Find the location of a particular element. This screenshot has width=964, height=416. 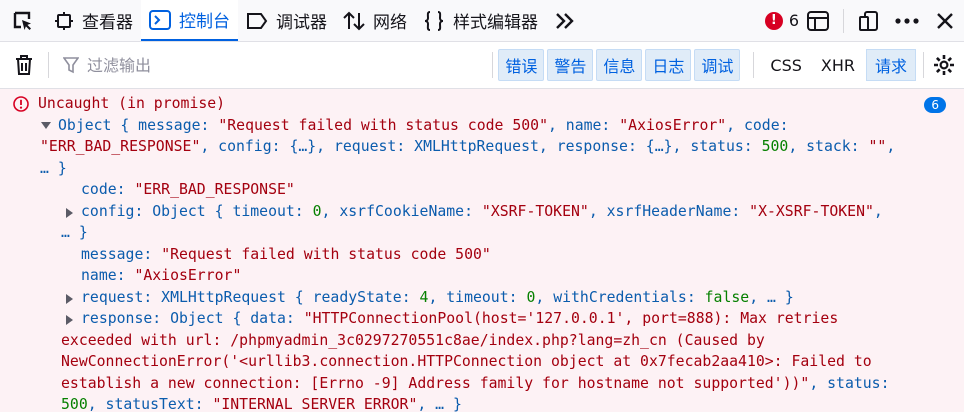

error-icon: ! is located at coordinates (773, 20).